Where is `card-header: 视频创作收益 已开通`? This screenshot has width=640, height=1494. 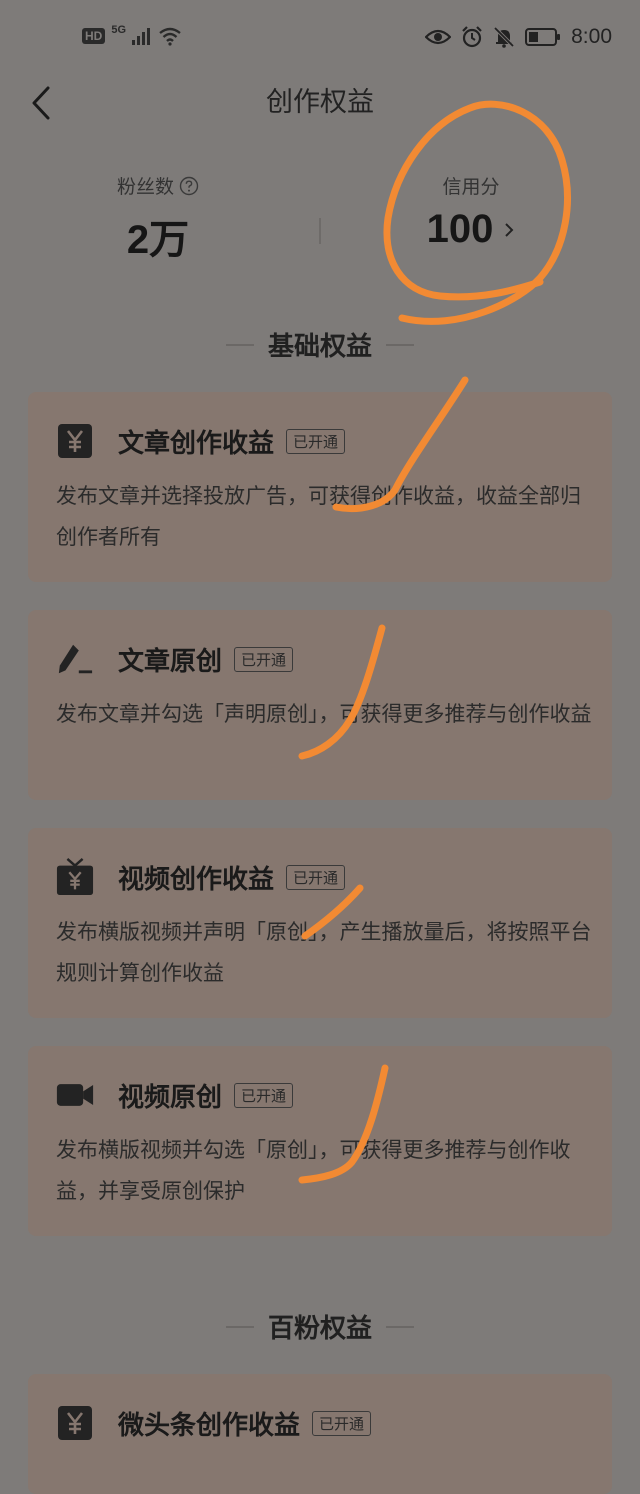
card-header: 视频创作收益 已开通 is located at coordinates (201, 877).